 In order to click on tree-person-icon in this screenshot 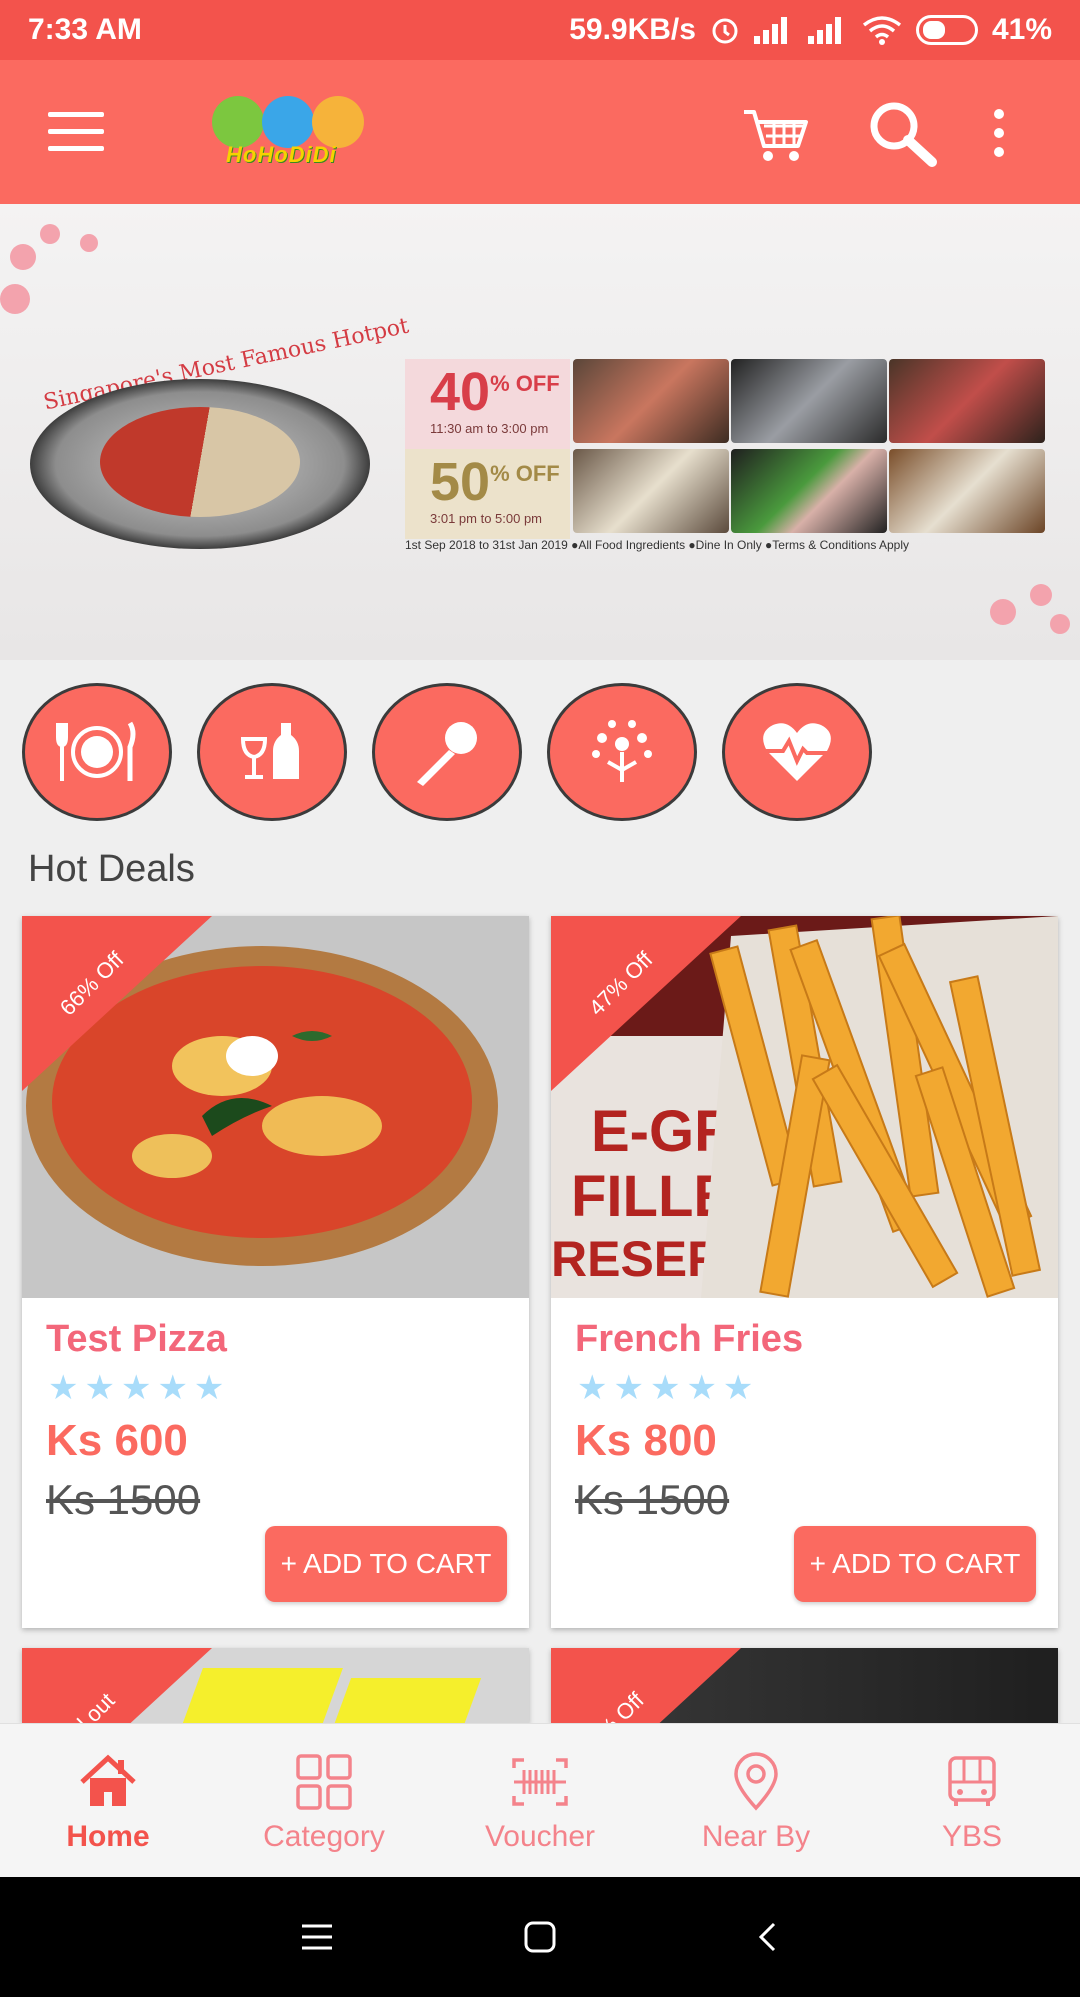, I will do `click(622, 751)`.